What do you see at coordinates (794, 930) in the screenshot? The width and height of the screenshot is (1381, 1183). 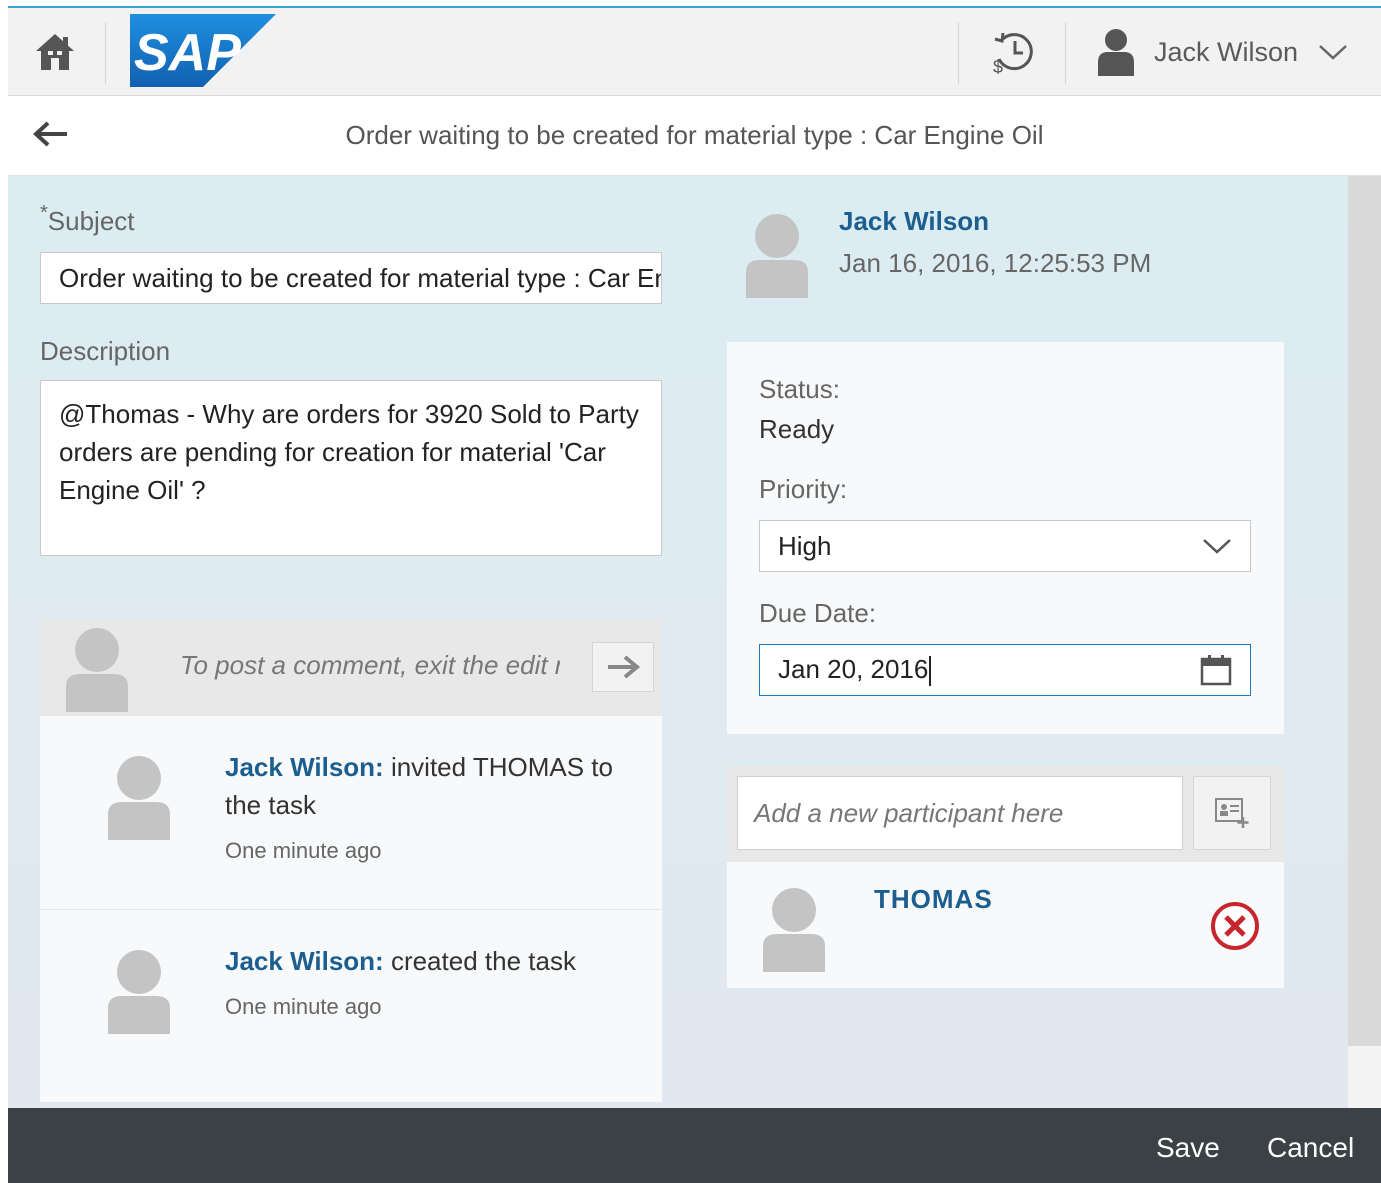 I see `participant-avatar-icon` at bounding box center [794, 930].